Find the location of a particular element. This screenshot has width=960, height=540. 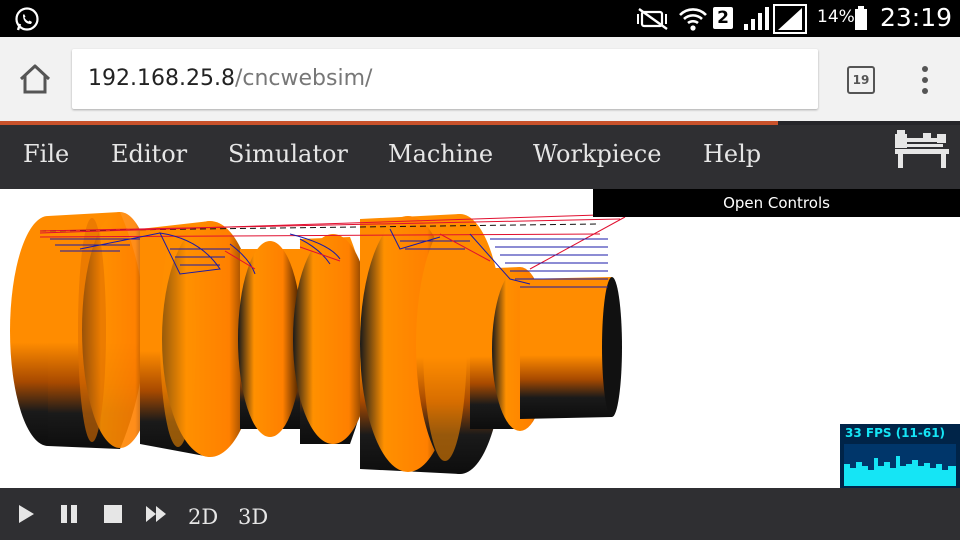

player-bar: 2D 3D is located at coordinates (480, 514).